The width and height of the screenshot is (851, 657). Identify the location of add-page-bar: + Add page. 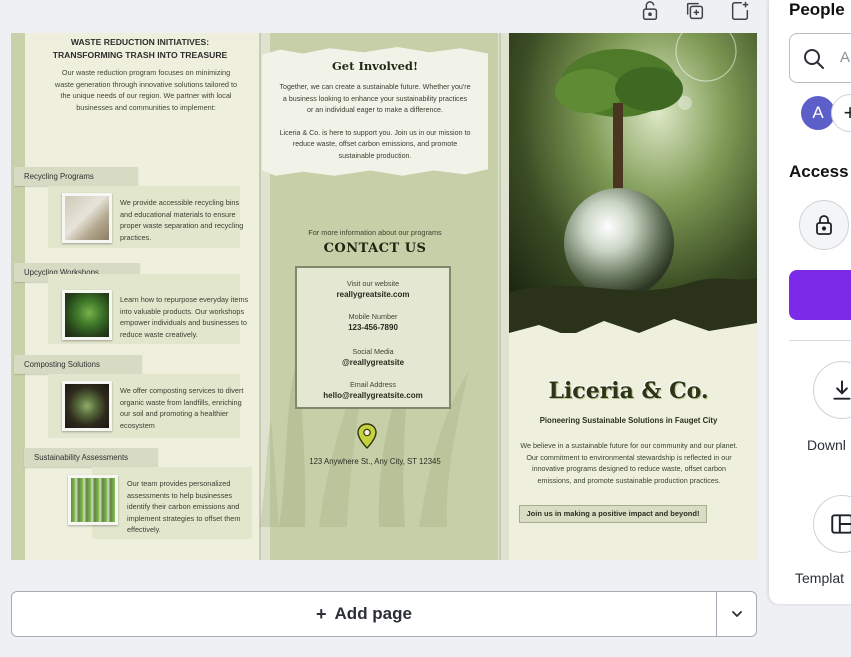
(384, 614).